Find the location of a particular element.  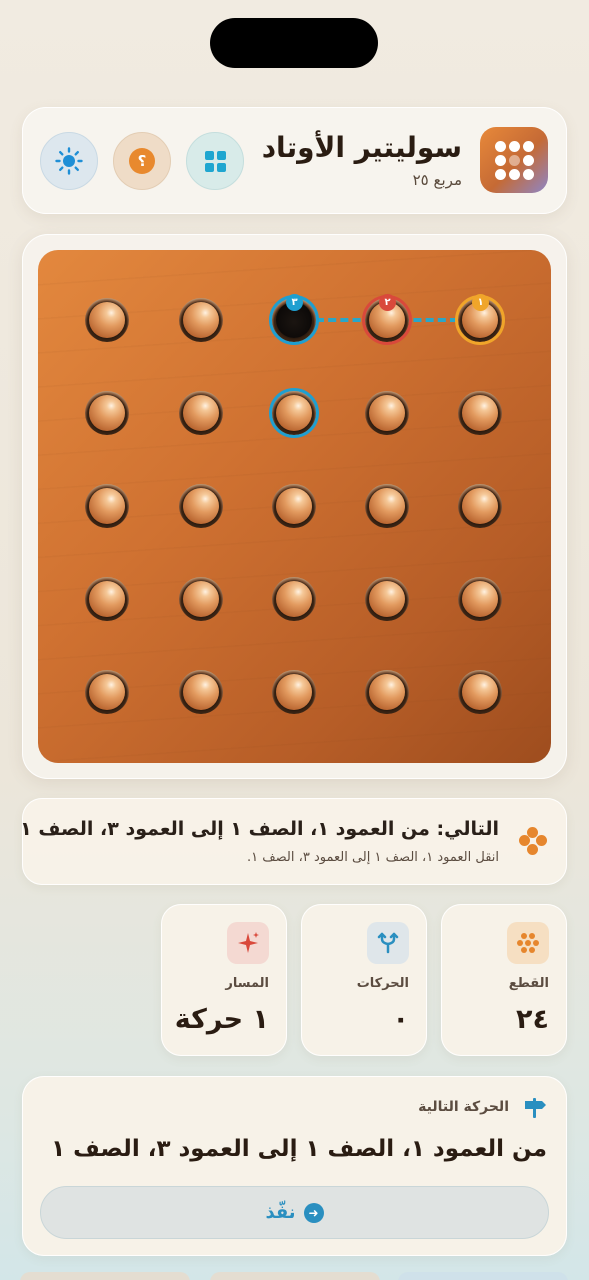

dots-icon is located at coordinates (528, 943).